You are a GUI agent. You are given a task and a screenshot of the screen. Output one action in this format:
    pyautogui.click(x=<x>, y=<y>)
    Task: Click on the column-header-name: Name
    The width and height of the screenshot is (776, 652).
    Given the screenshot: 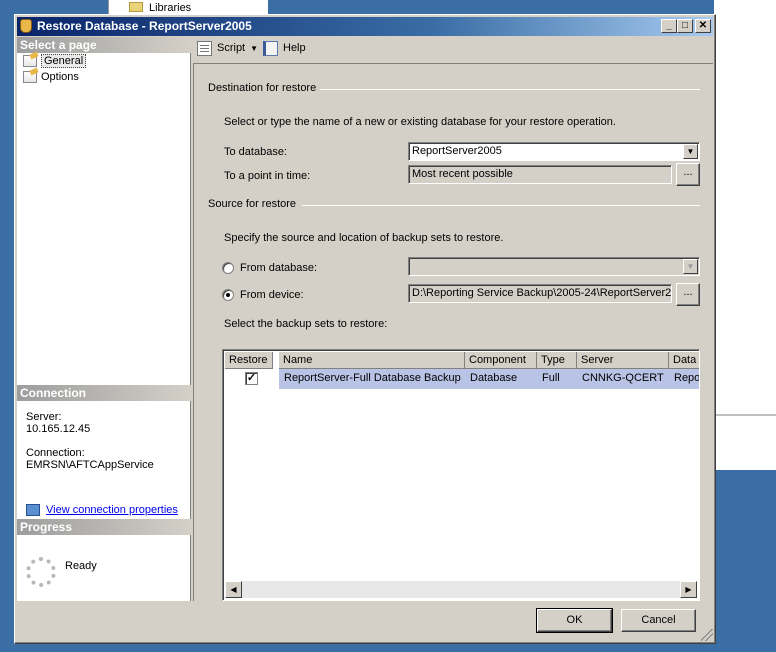 What is the action you would take?
    pyautogui.click(x=372, y=360)
    